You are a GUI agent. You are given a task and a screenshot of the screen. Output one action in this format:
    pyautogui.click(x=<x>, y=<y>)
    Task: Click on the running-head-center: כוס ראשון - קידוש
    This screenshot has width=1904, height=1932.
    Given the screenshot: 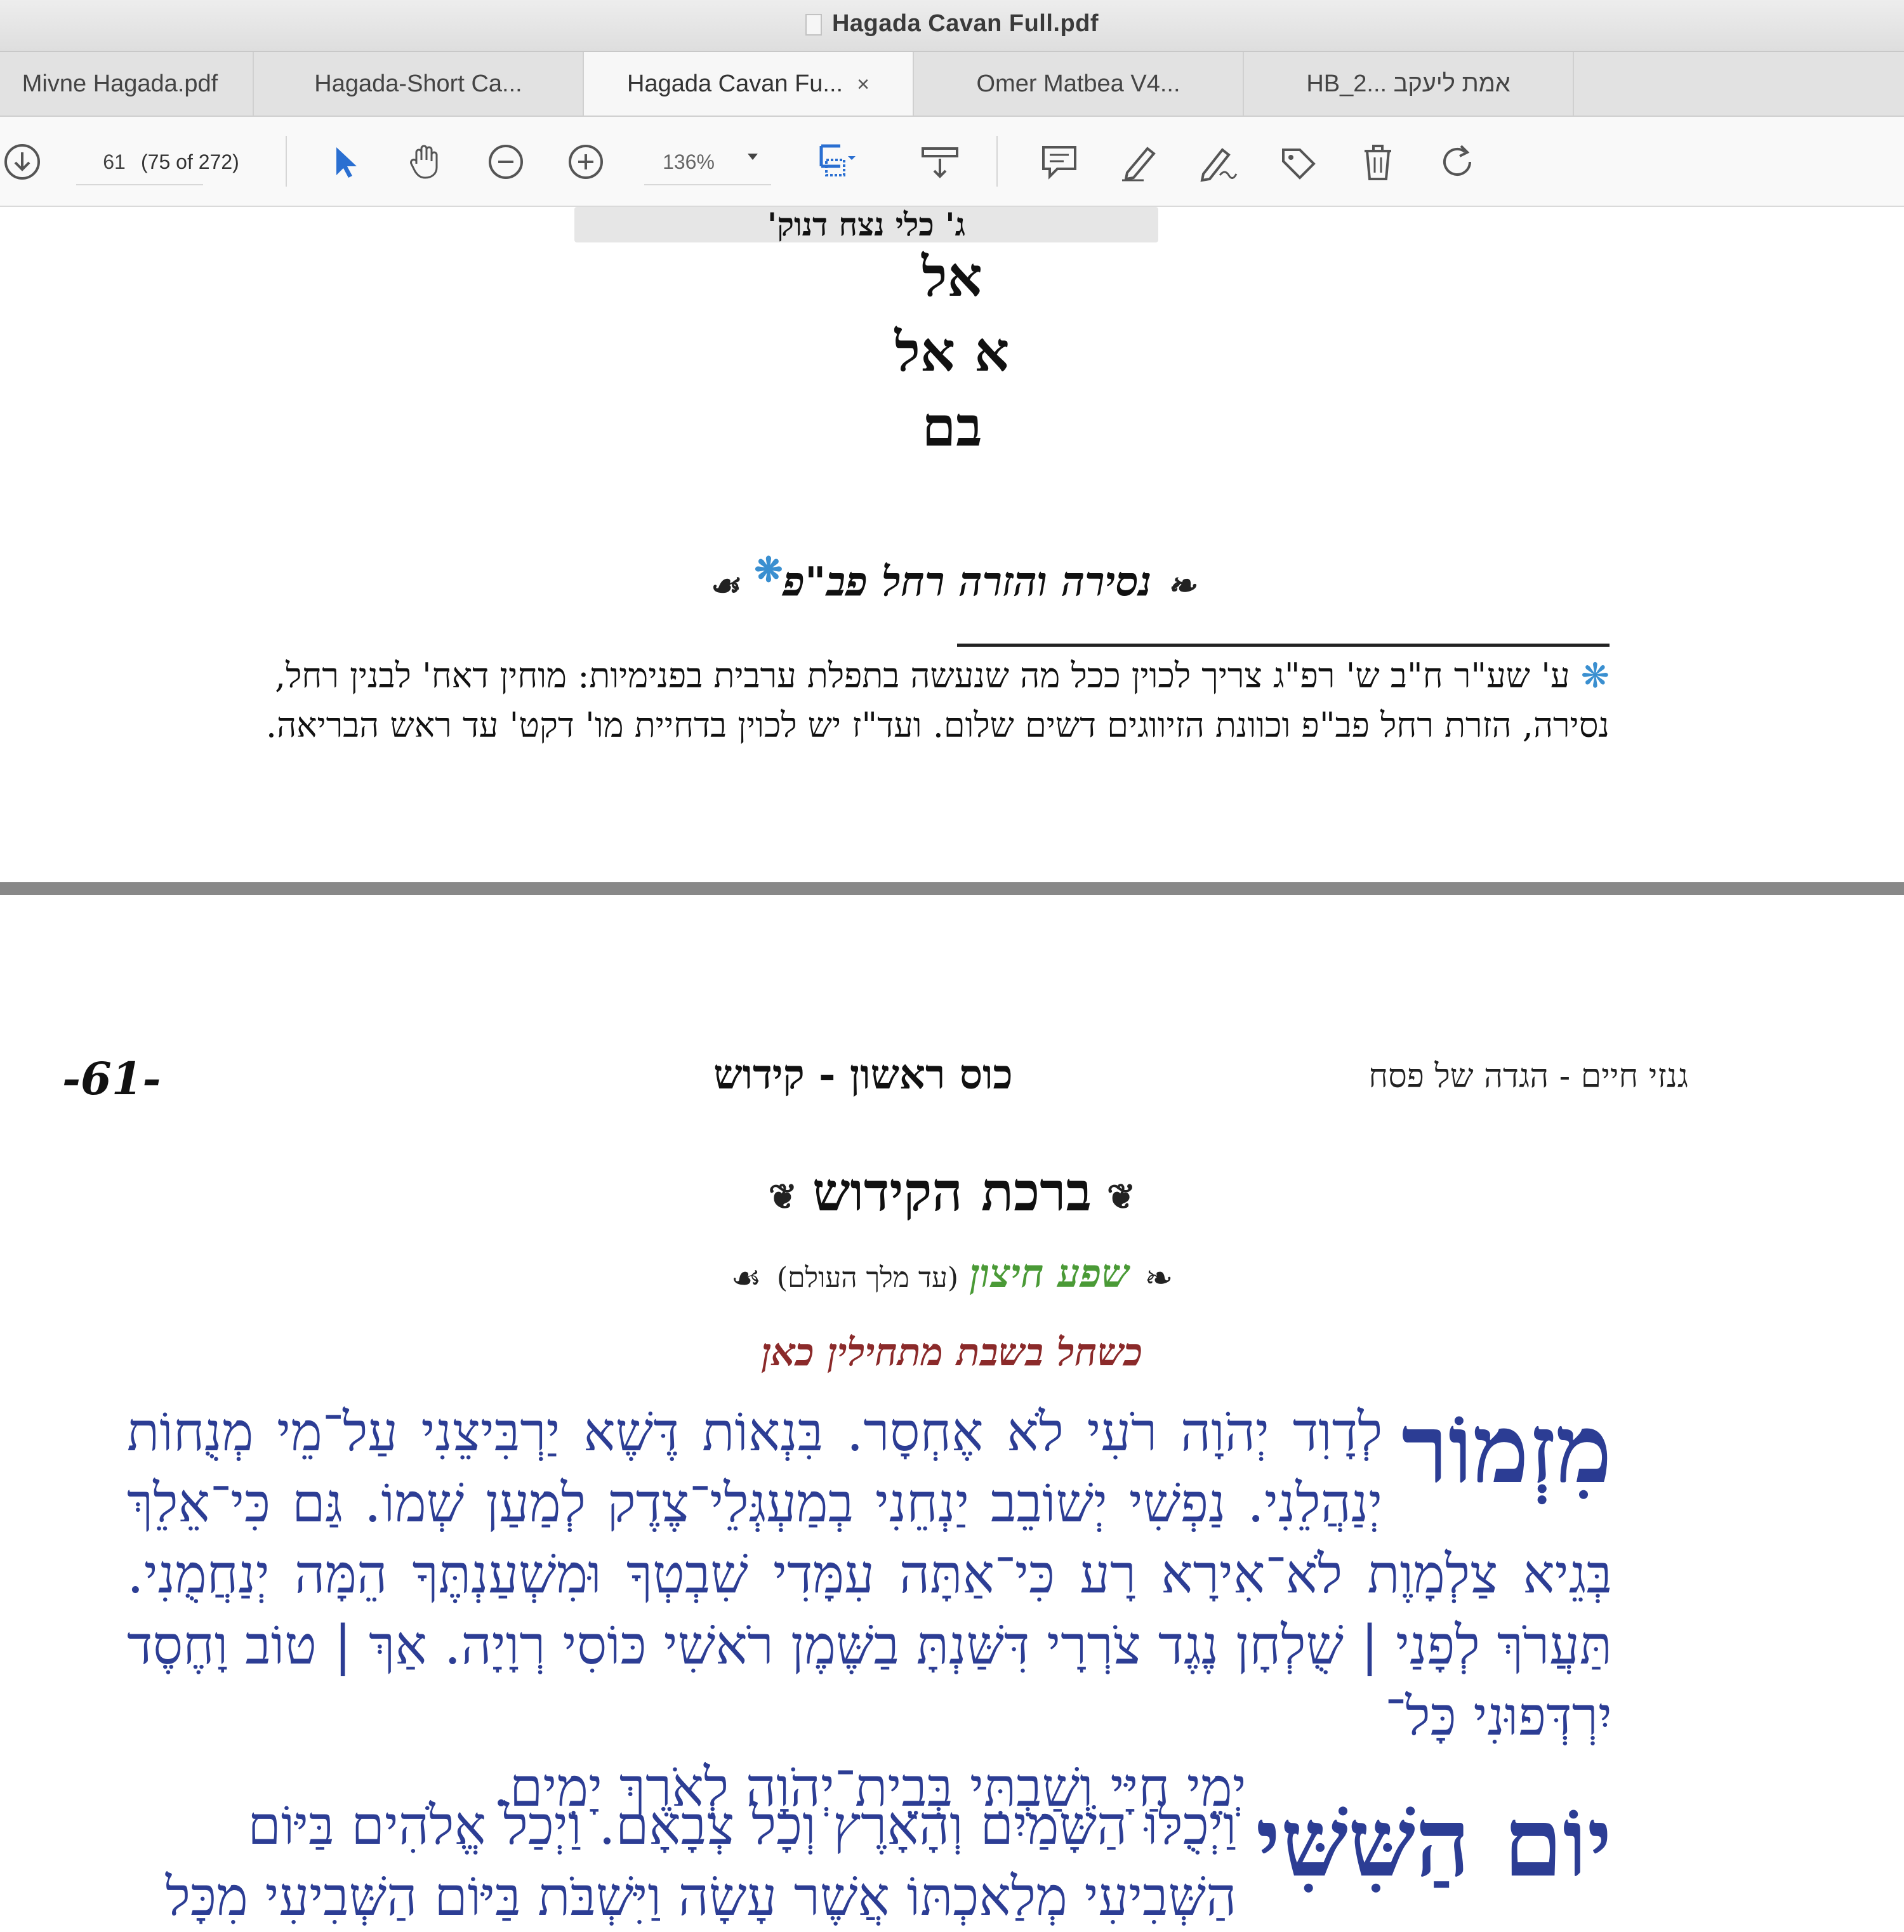 What is the action you would take?
    pyautogui.click(x=863, y=1075)
    